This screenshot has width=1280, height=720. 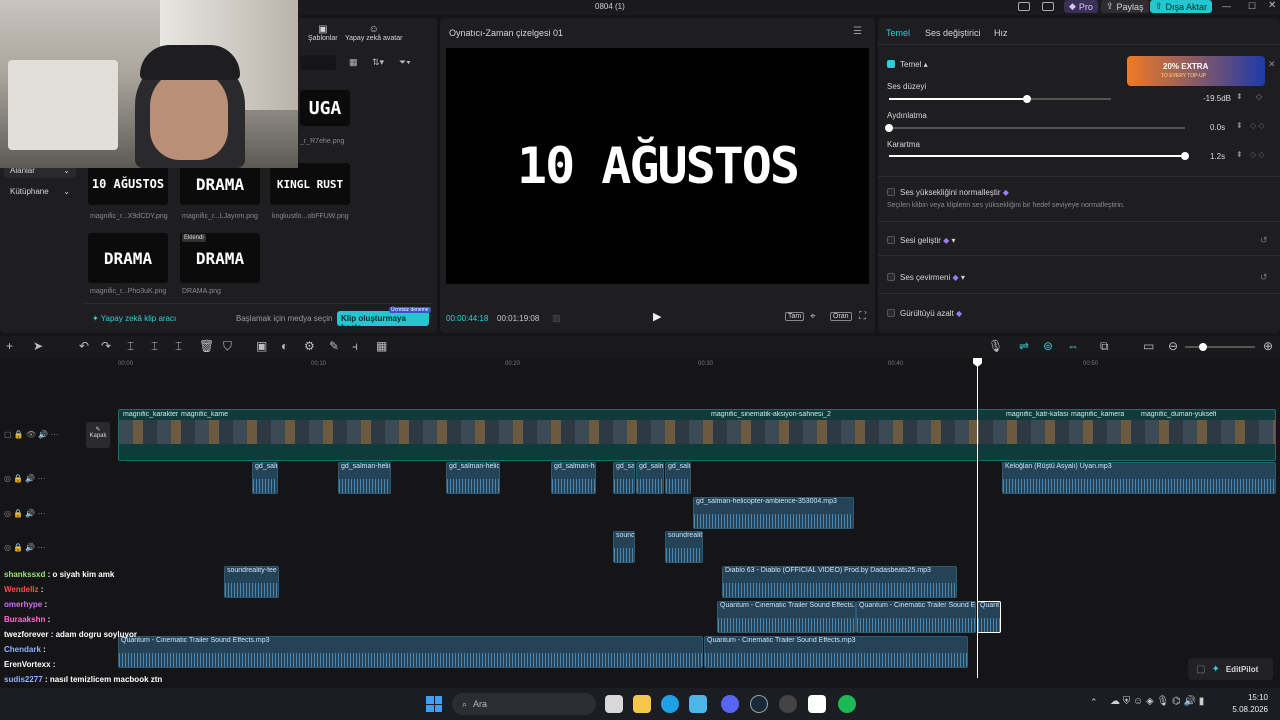 What do you see at coordinates (891, 277) in the screenshot?
I see `translate-checkbox` at bounding box center [891, 277].